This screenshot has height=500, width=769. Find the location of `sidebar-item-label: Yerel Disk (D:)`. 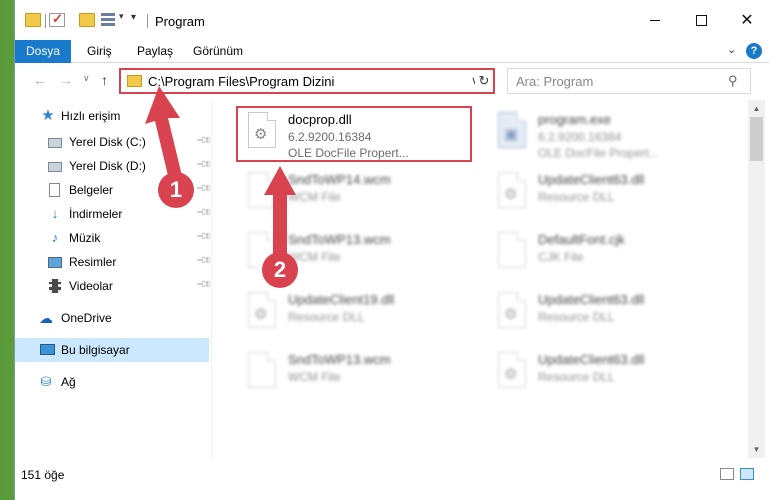

sidebar-item-label: Yerel Disk (D:) is located at coordinates (107, 166).